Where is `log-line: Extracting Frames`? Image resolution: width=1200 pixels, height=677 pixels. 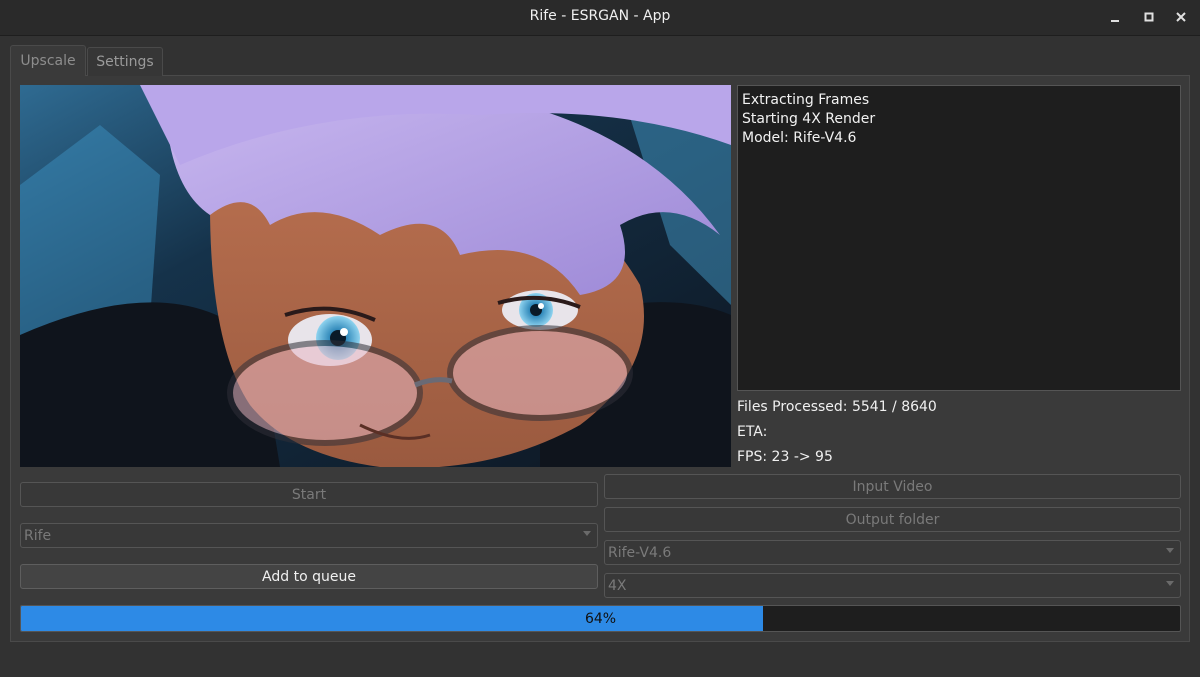
log-line: Extracting Frames is located at coordinates (806, 100).